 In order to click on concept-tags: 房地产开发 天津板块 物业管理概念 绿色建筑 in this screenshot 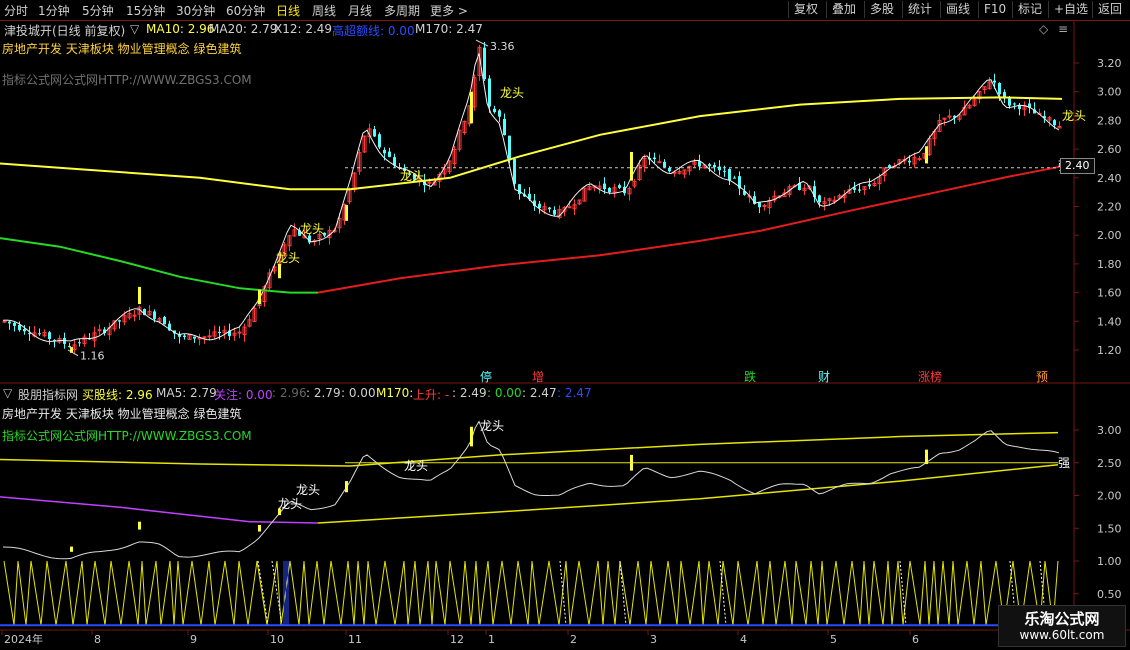, I will do `click(122, 49)`.